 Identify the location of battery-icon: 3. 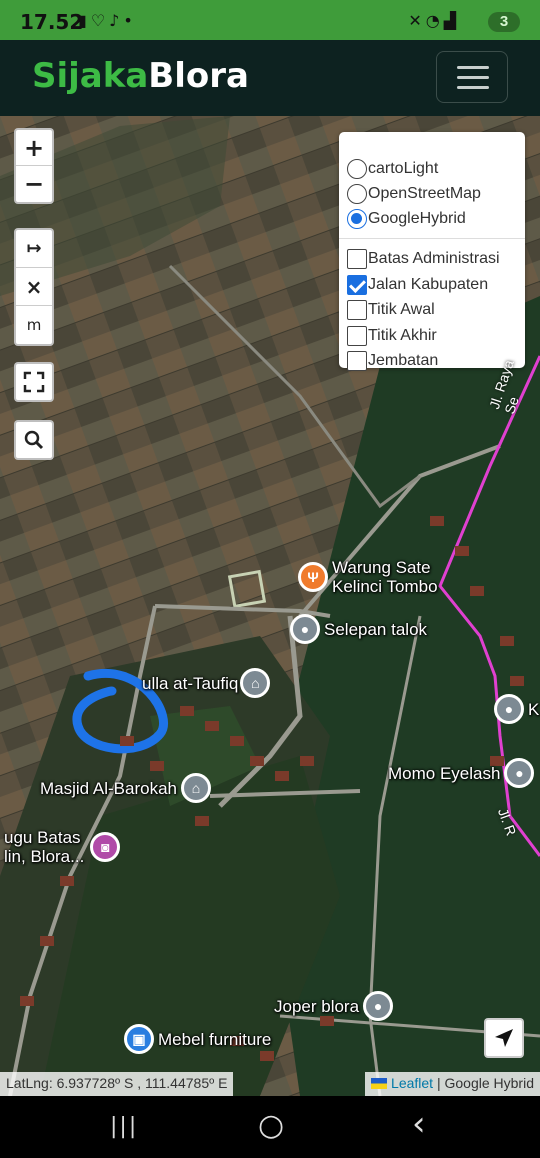
(504, 22).